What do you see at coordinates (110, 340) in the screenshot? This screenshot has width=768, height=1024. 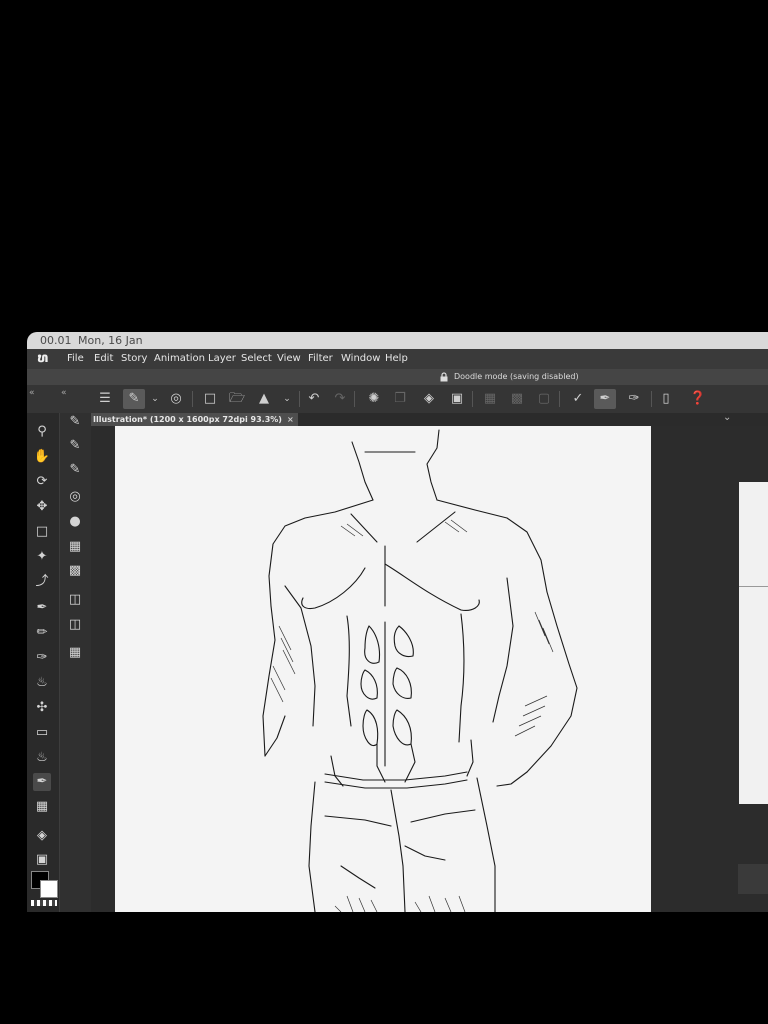 I see `status-date: Mon, 16 Jan` at bounding box center [110, 340].